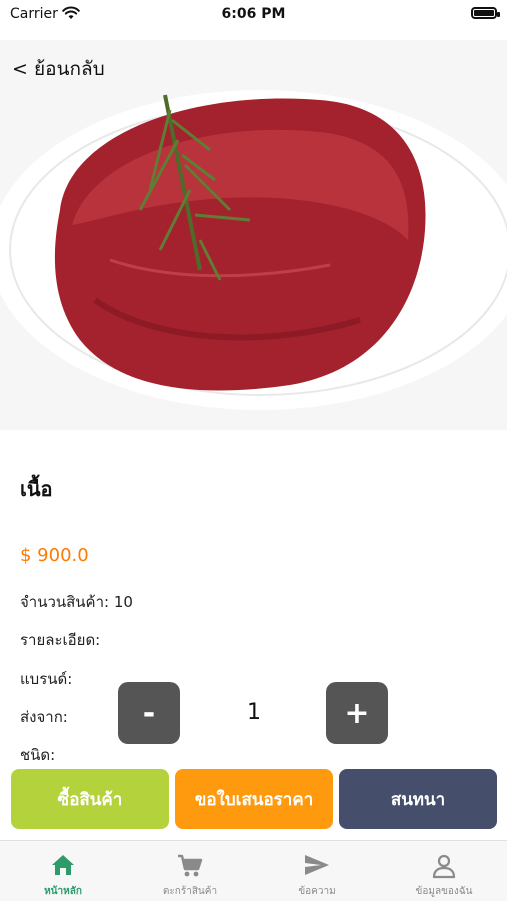 This screenshot has height=901, width=507. I want to click on product-type-label: ชนิด:, so click(38, 755).